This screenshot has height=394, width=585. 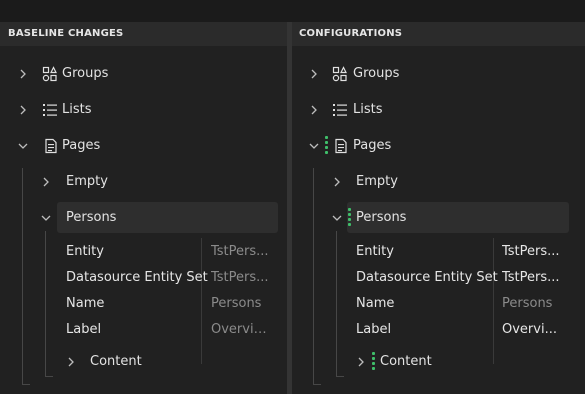 I want to click on configurations-header: CONFIGURATIONS, so click(x=438, y=34).